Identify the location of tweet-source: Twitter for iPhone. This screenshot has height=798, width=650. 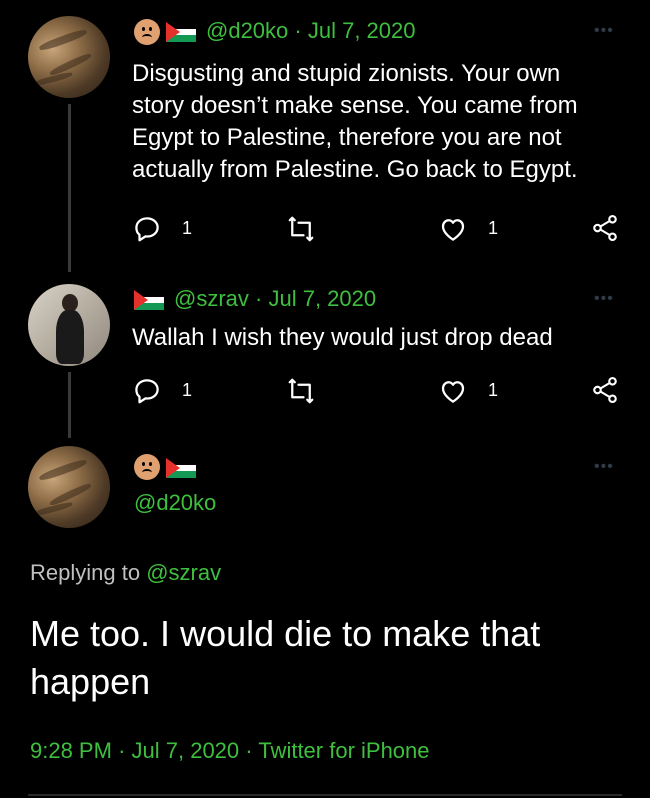
(343, 750).